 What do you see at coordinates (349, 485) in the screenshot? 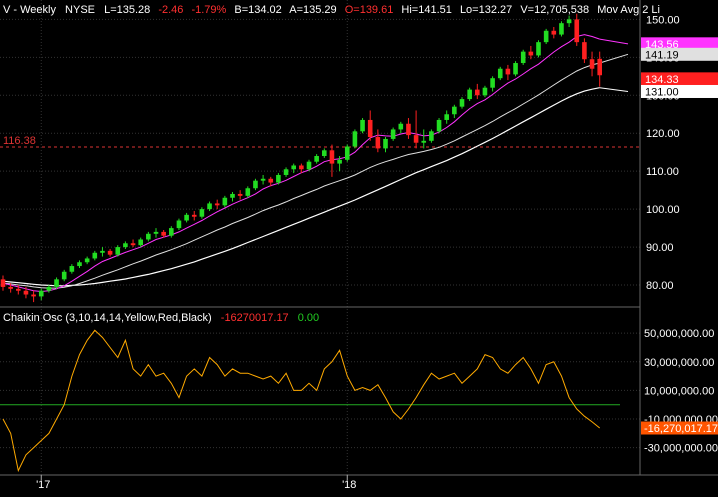
I see `time-tick-label: '18` at bounding box center [349, 485].